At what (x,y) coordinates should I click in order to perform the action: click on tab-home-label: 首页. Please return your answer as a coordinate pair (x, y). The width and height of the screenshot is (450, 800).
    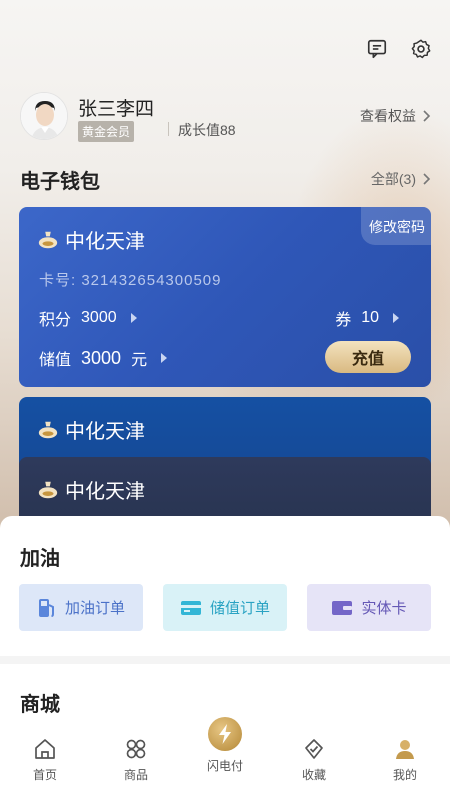
    Looking at the image, I should click on (44, 775).